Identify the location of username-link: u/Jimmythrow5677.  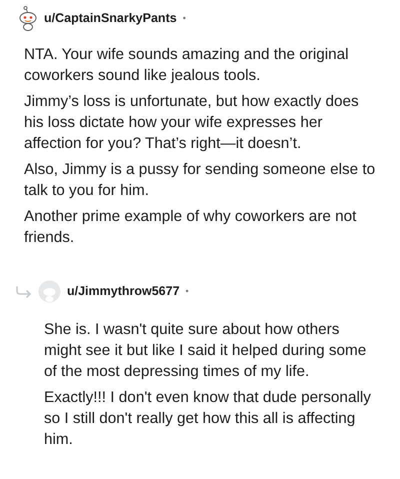
(123, 291).